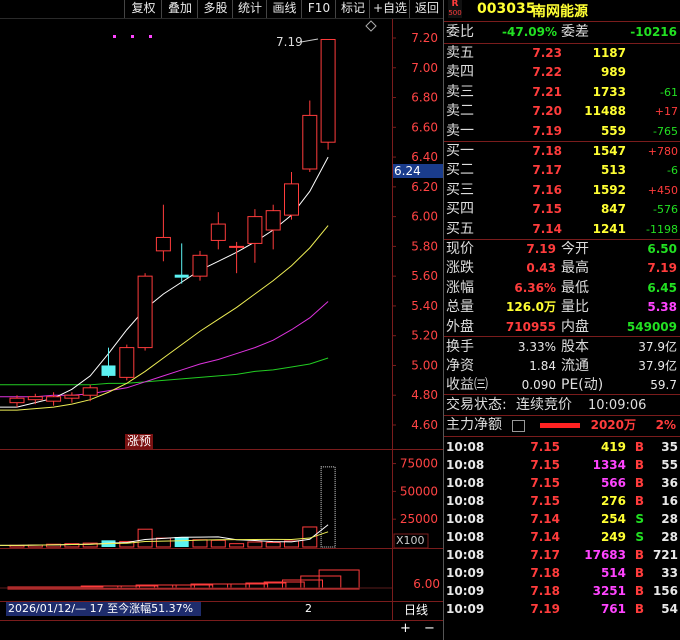 The height and width of the screenshot is (640, 680). I want to click on trade-status-time: 10:09:06, so click(617, 405).